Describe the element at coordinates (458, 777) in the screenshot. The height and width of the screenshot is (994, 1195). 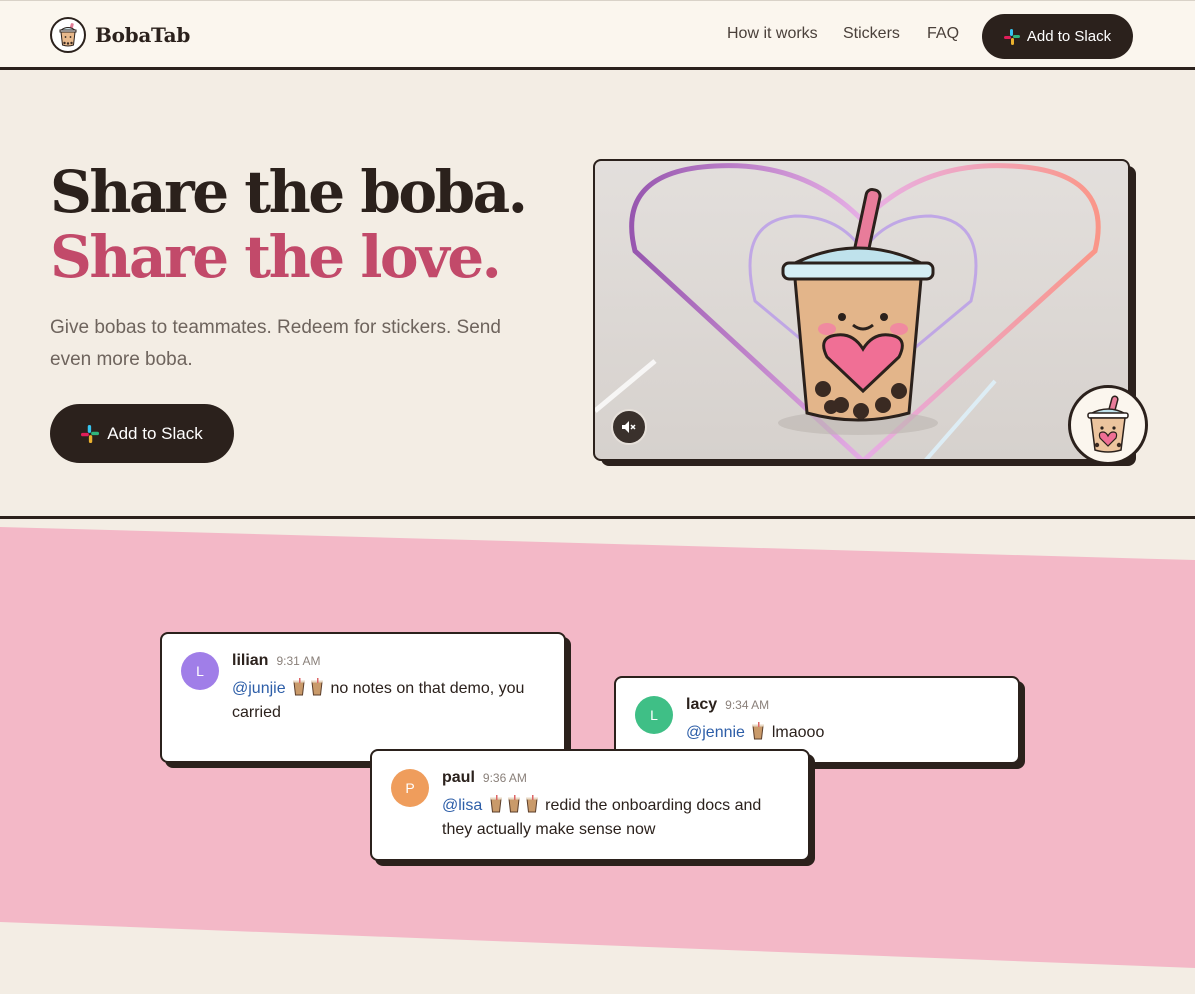
I see `message-author: paul` at that location.